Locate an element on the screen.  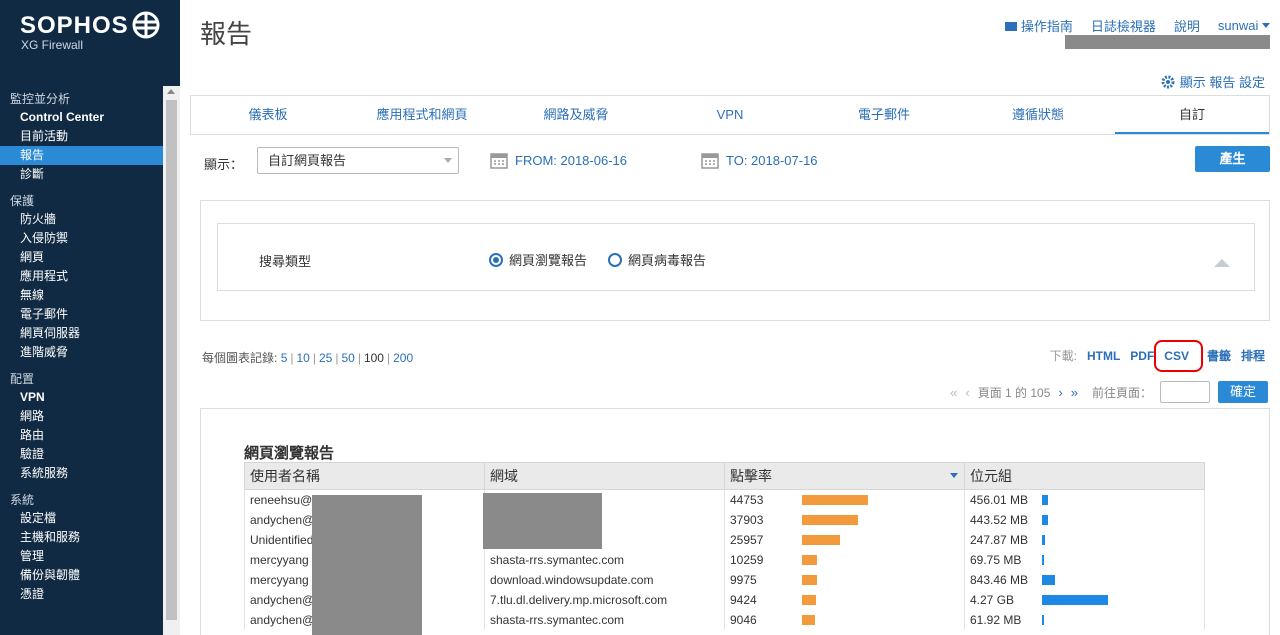
nav-group-title: 監控並分析 is located at coordinates (81, 99).